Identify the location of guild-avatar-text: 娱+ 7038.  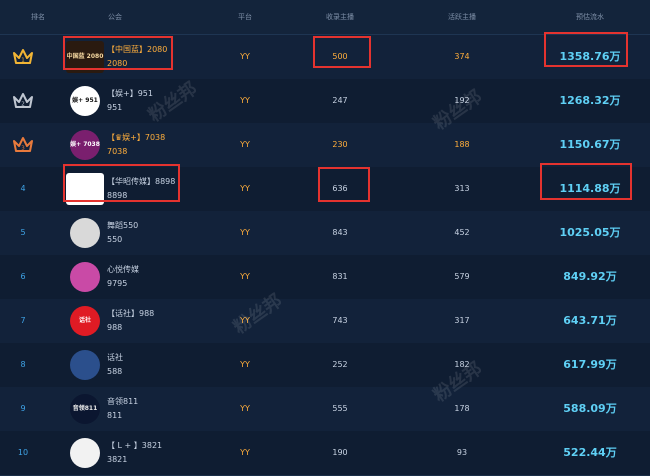
(85, 144).